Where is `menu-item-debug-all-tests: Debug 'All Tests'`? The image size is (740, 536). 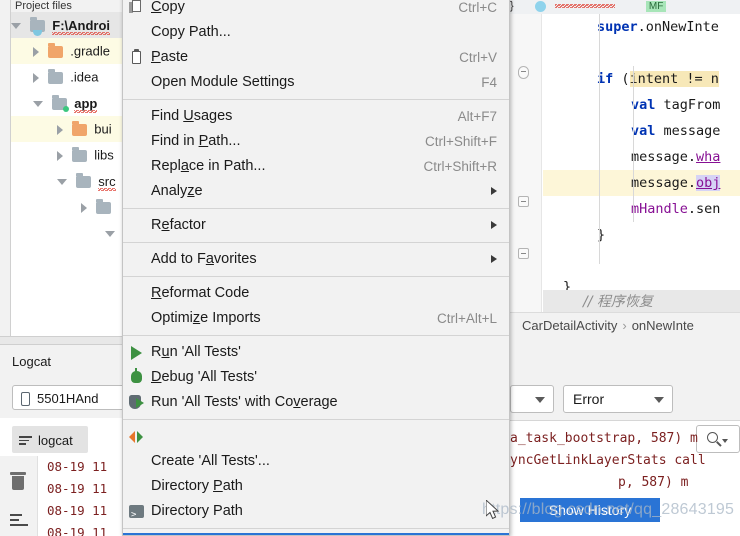
menu-item-debug-all-tests: Debug 'All Tests' is located at coordinates (316, 377).